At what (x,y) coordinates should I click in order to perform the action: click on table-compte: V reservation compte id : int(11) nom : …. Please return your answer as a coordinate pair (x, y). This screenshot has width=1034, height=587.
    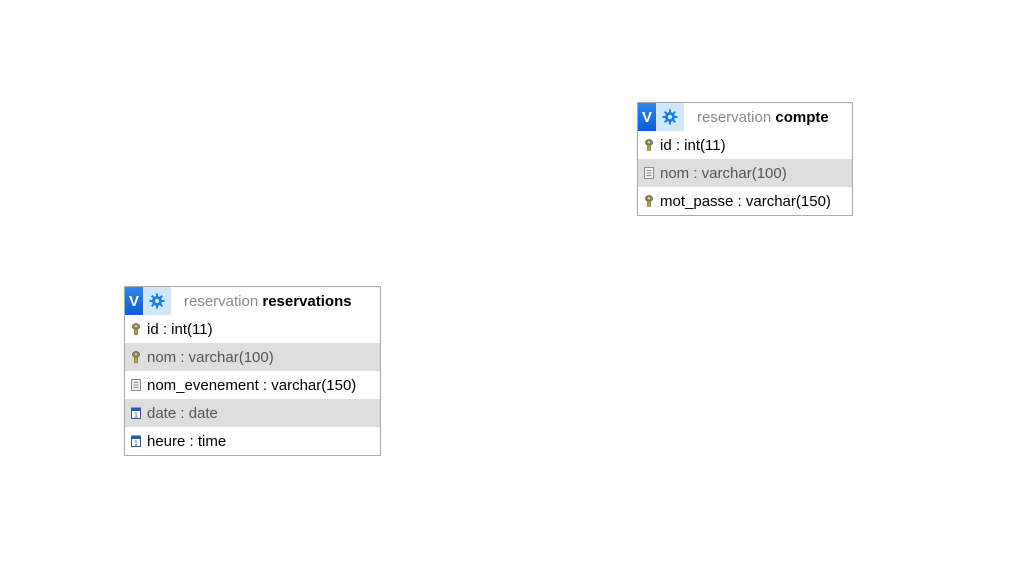
    Looking at the image, I should click on (745, 159).